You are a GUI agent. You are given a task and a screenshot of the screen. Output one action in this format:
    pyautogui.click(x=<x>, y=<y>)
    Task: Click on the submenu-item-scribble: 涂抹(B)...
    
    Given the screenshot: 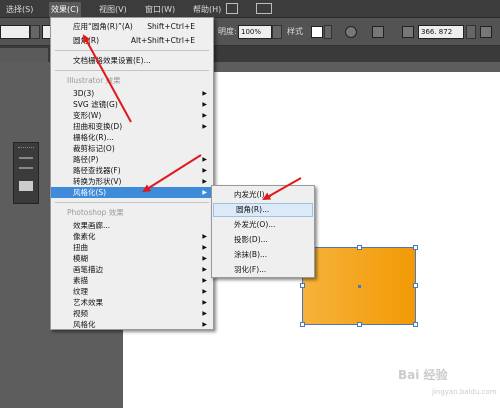 What is the action you would take?
    pyautogui.click(x=263, y=255)
    